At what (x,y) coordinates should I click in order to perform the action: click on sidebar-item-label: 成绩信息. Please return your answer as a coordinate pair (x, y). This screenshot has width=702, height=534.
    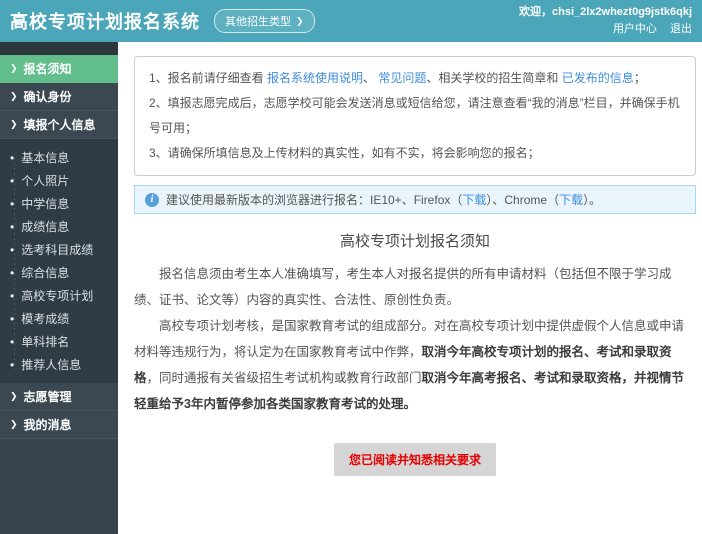
    Looking at the image, I should click on (45, 227).